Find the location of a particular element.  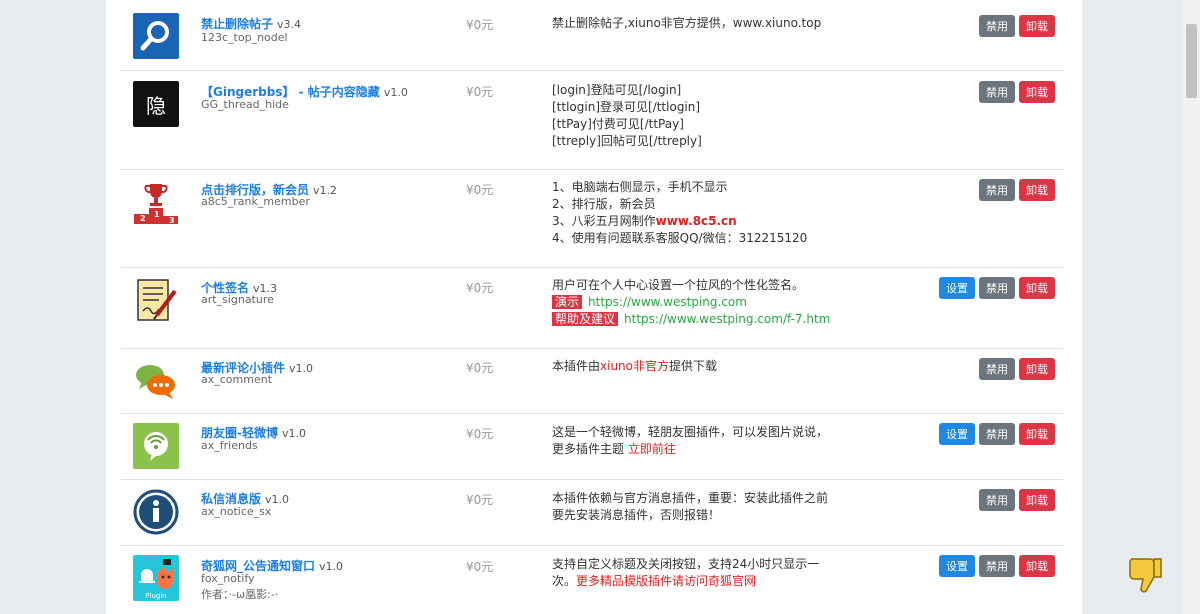

plugin-author: 作者：·-ω凰影:-· is located at coordinates (240, 594).